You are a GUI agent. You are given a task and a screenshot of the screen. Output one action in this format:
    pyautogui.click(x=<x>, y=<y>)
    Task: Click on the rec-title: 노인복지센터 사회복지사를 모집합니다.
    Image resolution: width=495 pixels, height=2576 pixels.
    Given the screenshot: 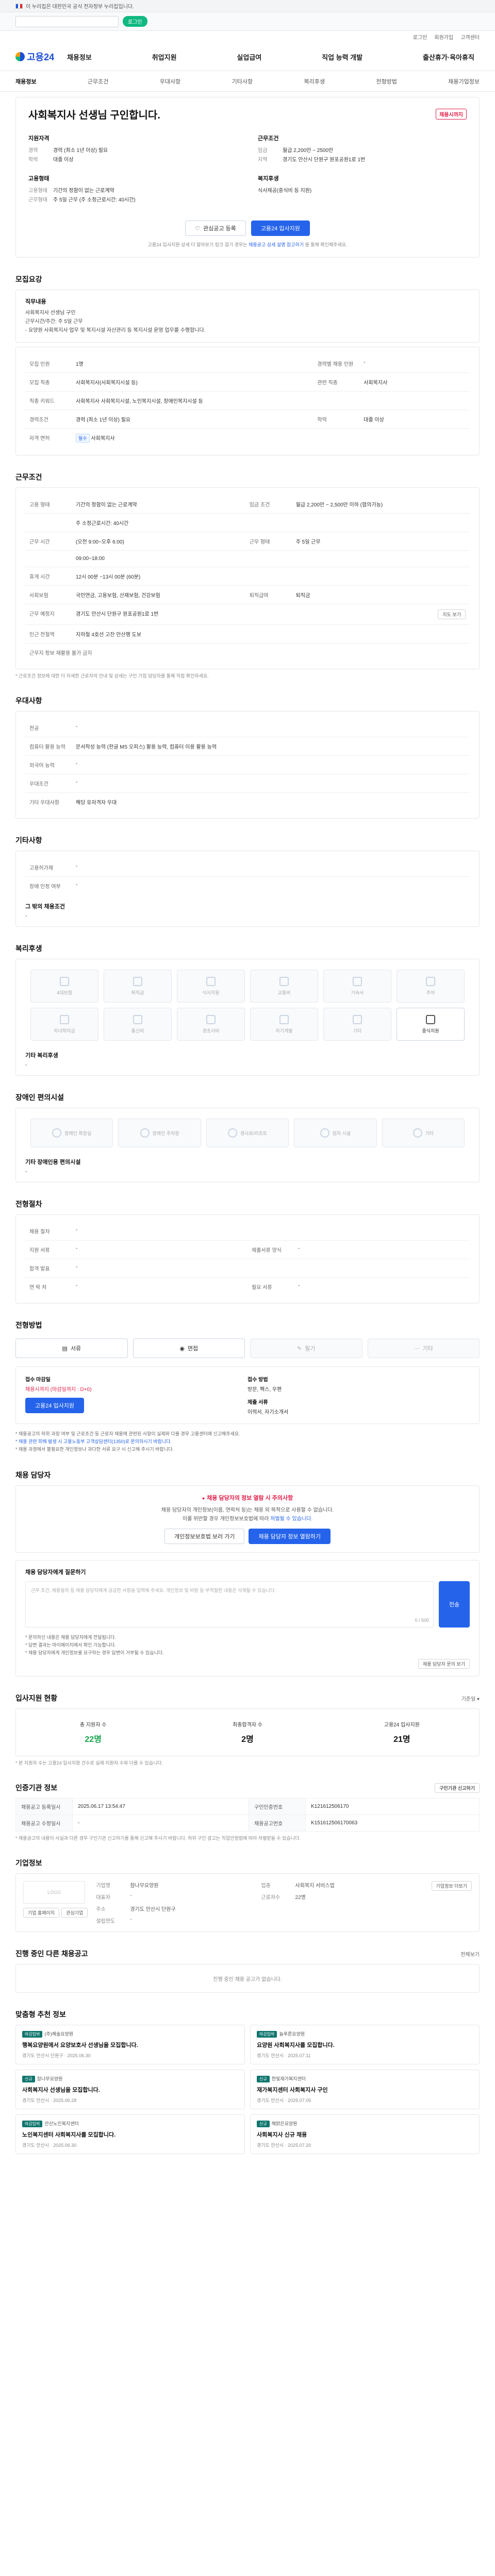 What is the action you would take?
    pyautogui.click(x=69, y=2135)
    